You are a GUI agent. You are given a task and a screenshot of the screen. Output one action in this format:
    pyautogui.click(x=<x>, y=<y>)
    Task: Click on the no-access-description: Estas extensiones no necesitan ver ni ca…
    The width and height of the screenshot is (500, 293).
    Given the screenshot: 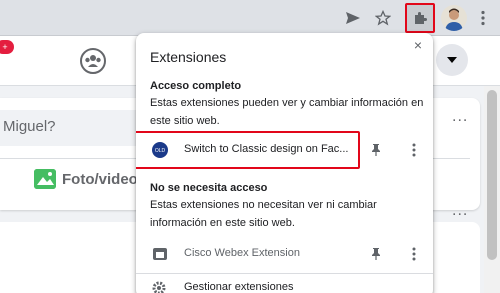 What is the action you would take?
    pyautogui.click(x=263, y=214)
    